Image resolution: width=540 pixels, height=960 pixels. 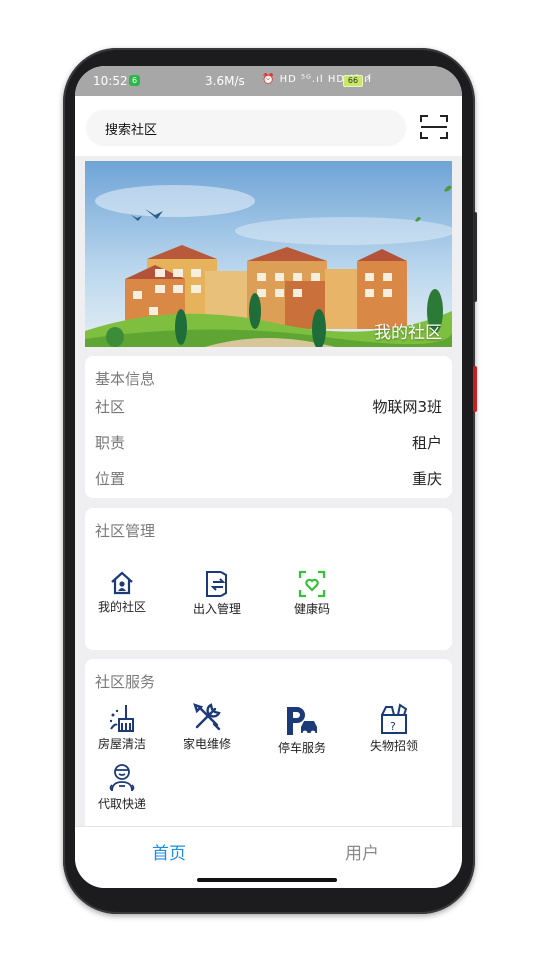 What do you see at coordinates (408, 333) in the screenshot?
I see `banner-label: 我的社区` at bounding box center [408, 333].